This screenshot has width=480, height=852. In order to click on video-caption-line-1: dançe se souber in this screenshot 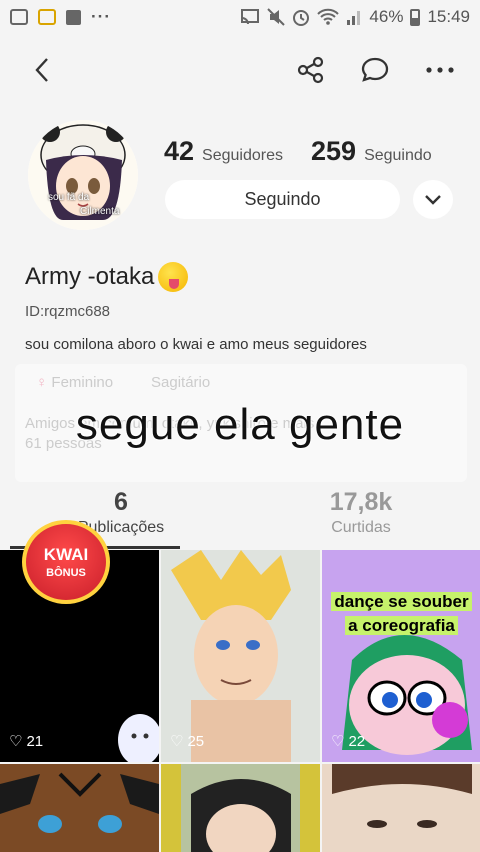, I will do `click(401, 601)`.